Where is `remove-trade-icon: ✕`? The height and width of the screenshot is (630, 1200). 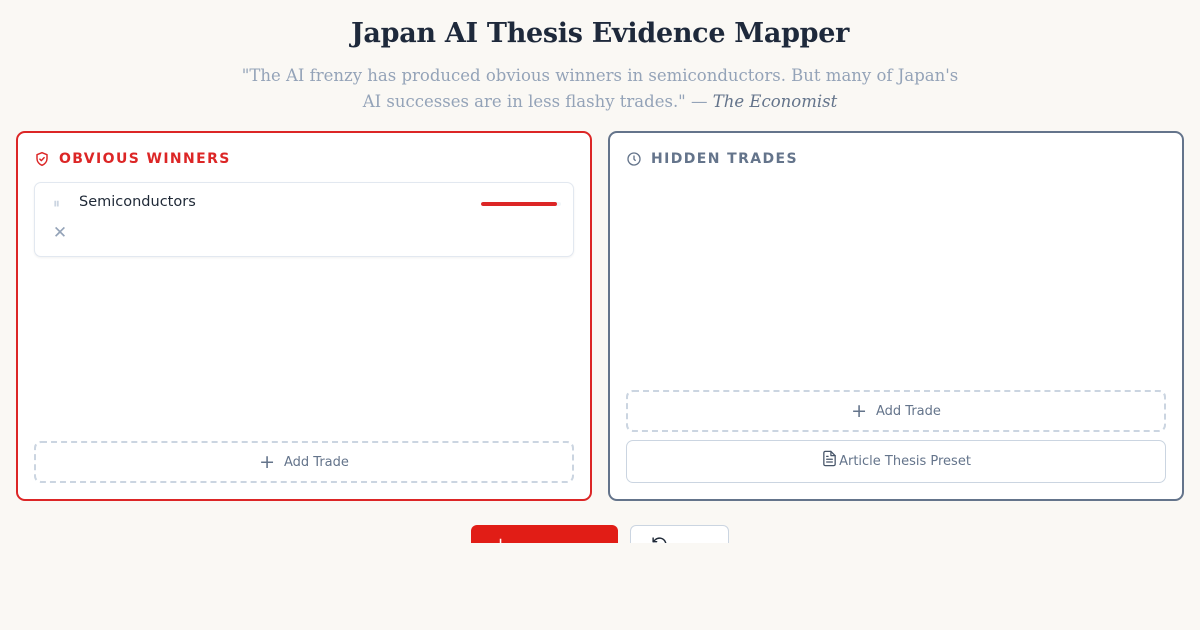 remove-trade-icon: ✕ is located at coordinates (60, 233).